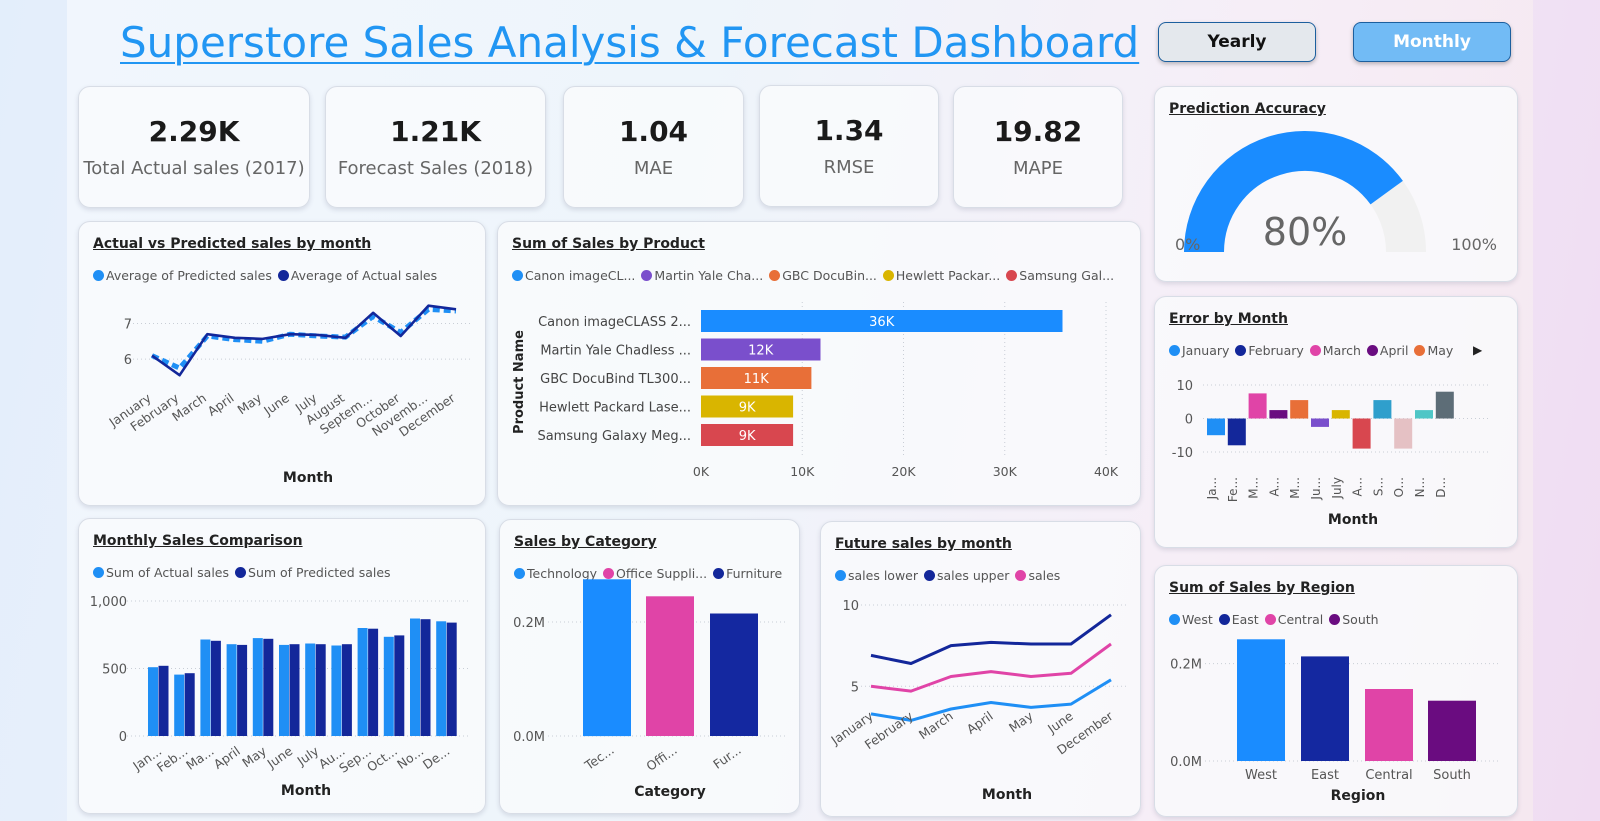 The image size is (1600, 821). I want to click on kpi-label: RMSE, so click(849, 167).